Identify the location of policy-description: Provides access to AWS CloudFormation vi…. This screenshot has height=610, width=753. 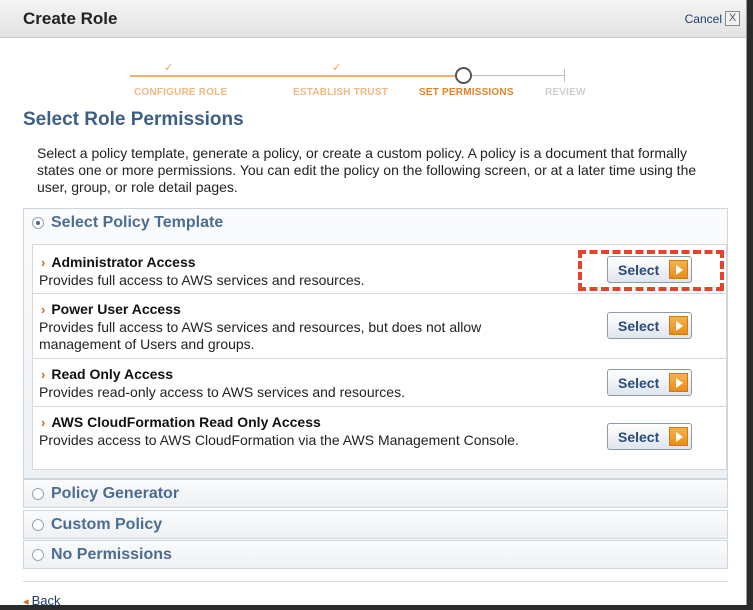
(279, 440).